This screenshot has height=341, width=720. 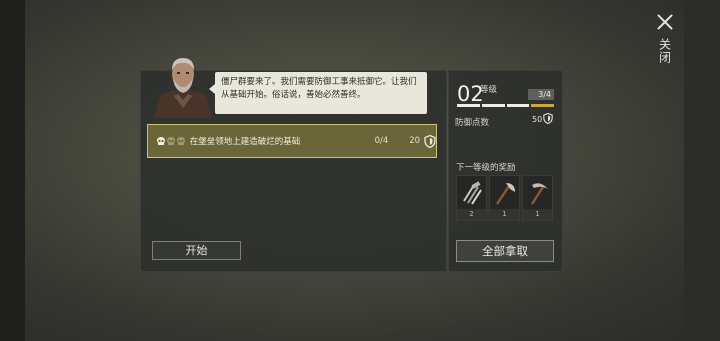 I want to click on close-control: 关闭, so click(x=665, y=38).